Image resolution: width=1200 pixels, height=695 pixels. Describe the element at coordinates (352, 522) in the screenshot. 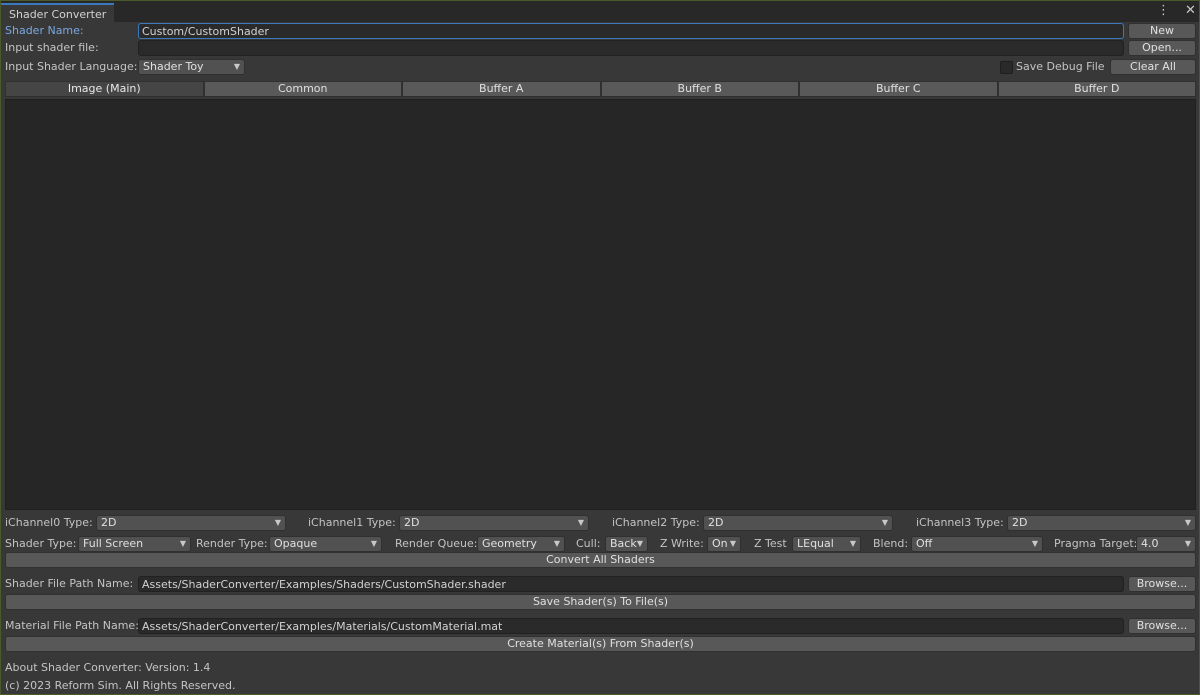

I see `ichannel1-label: iChannel1 Type:` at that location.